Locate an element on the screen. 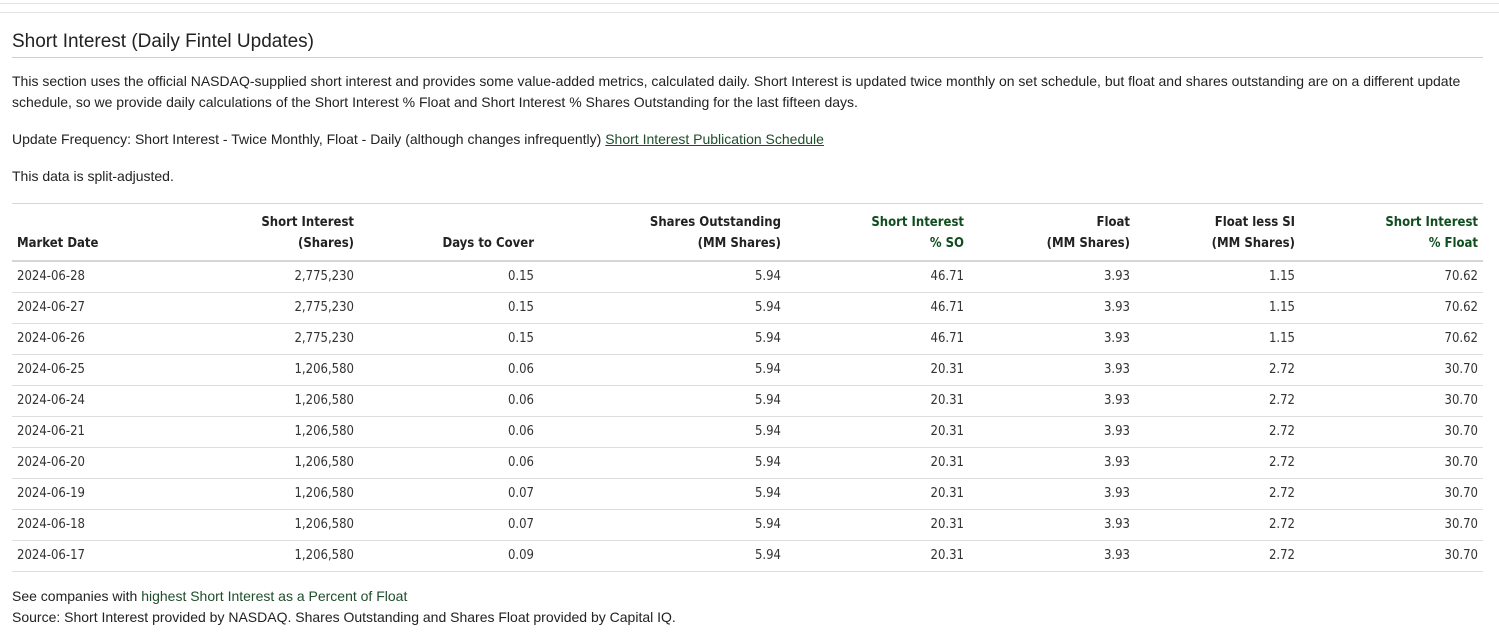 Image resolution: width=1499 pixels, height=636 pixels. column-header-float-less-si: Float less SI (MM Shares) is located at coordinates (1217, 232).